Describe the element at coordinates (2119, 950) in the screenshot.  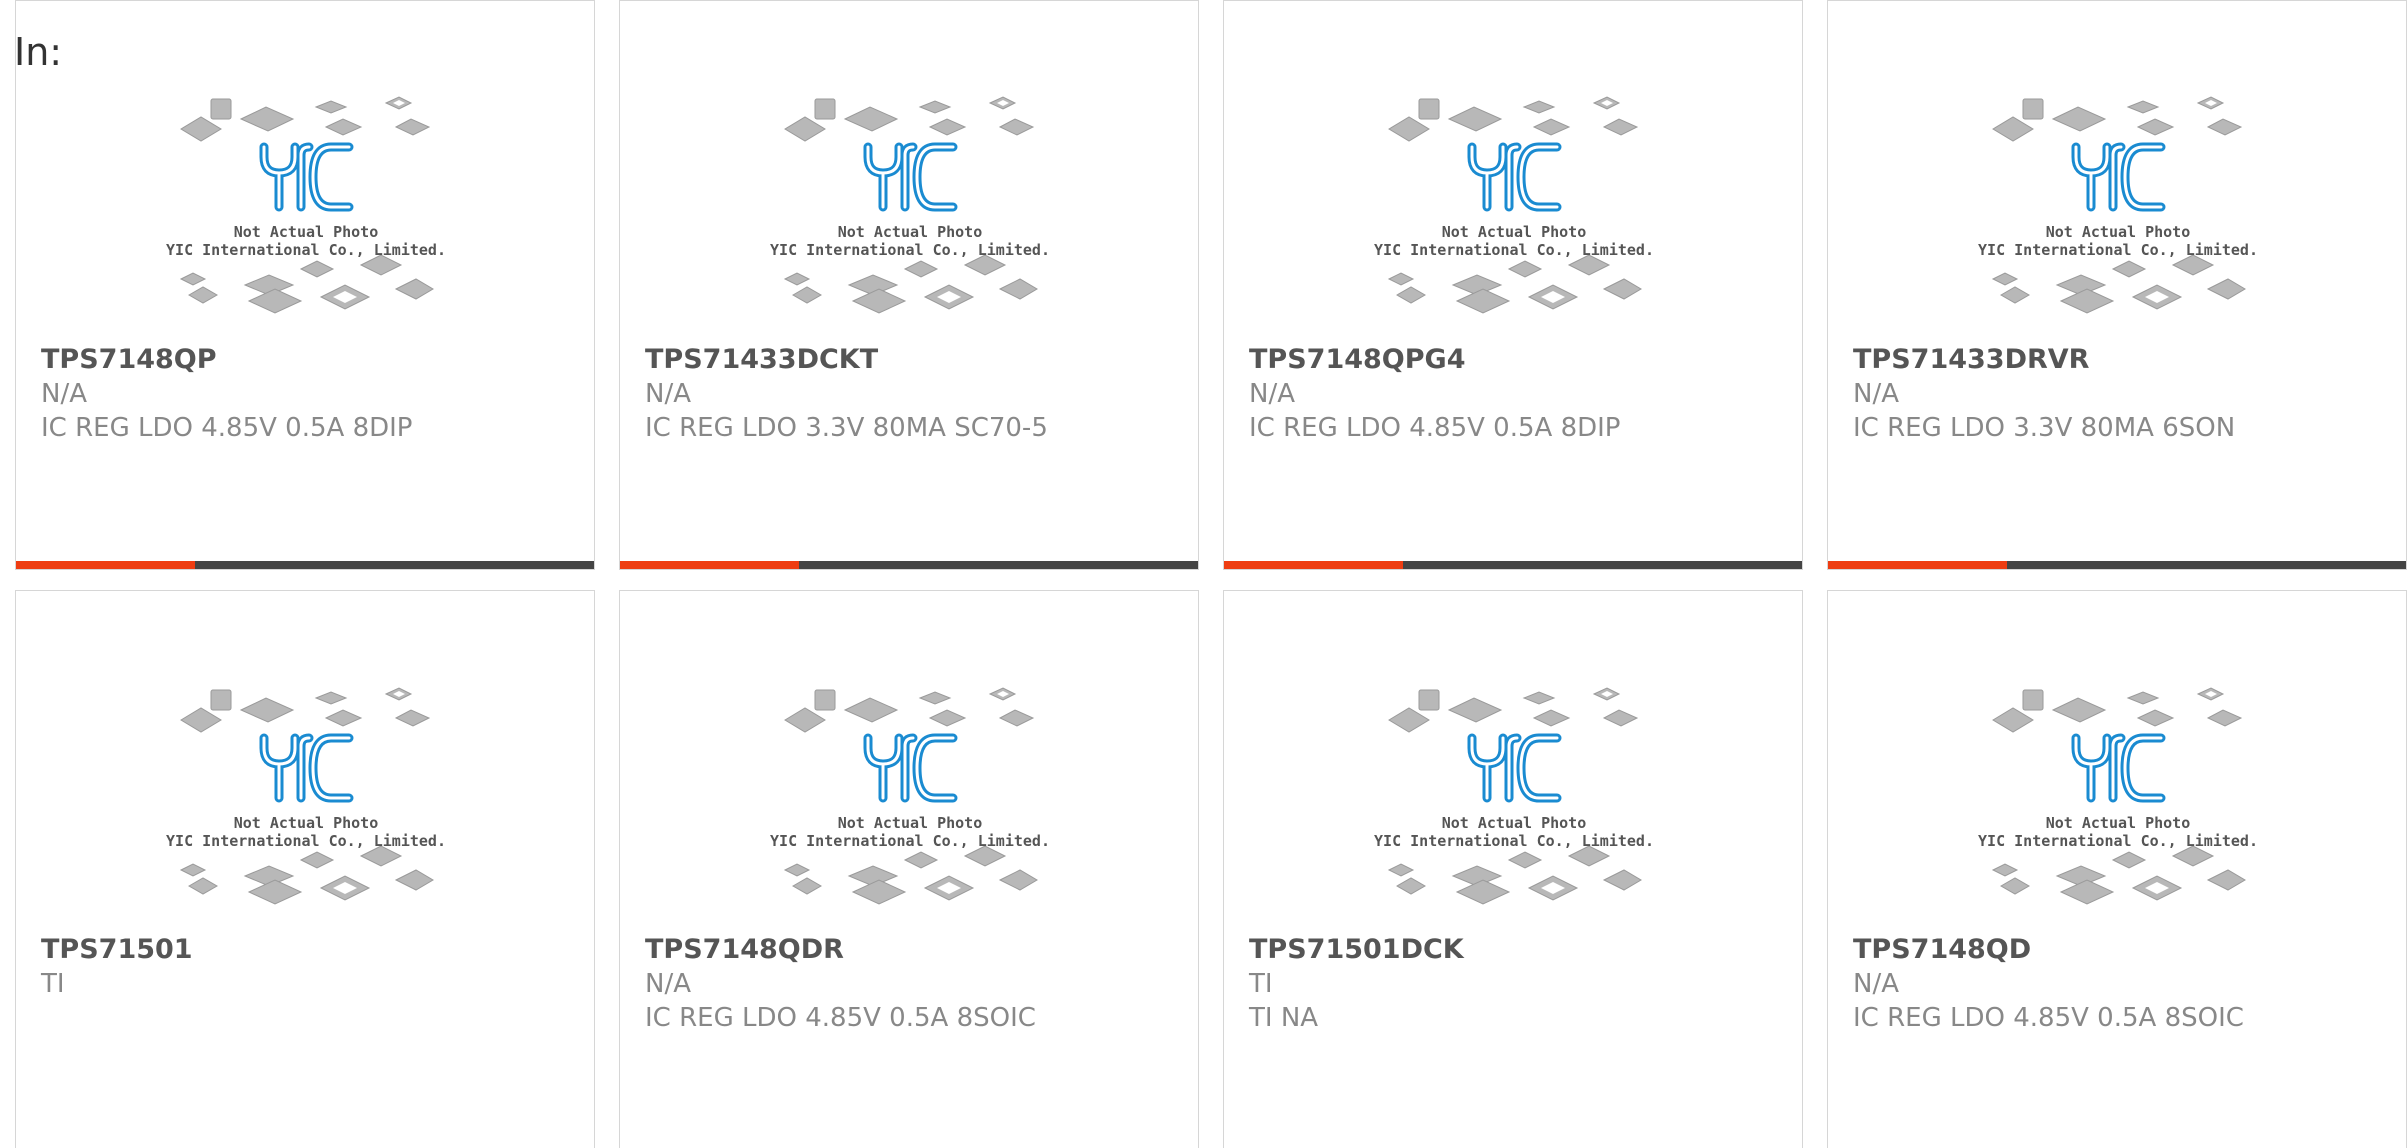
I see `part-number-link: TPS7148QD` at that location.